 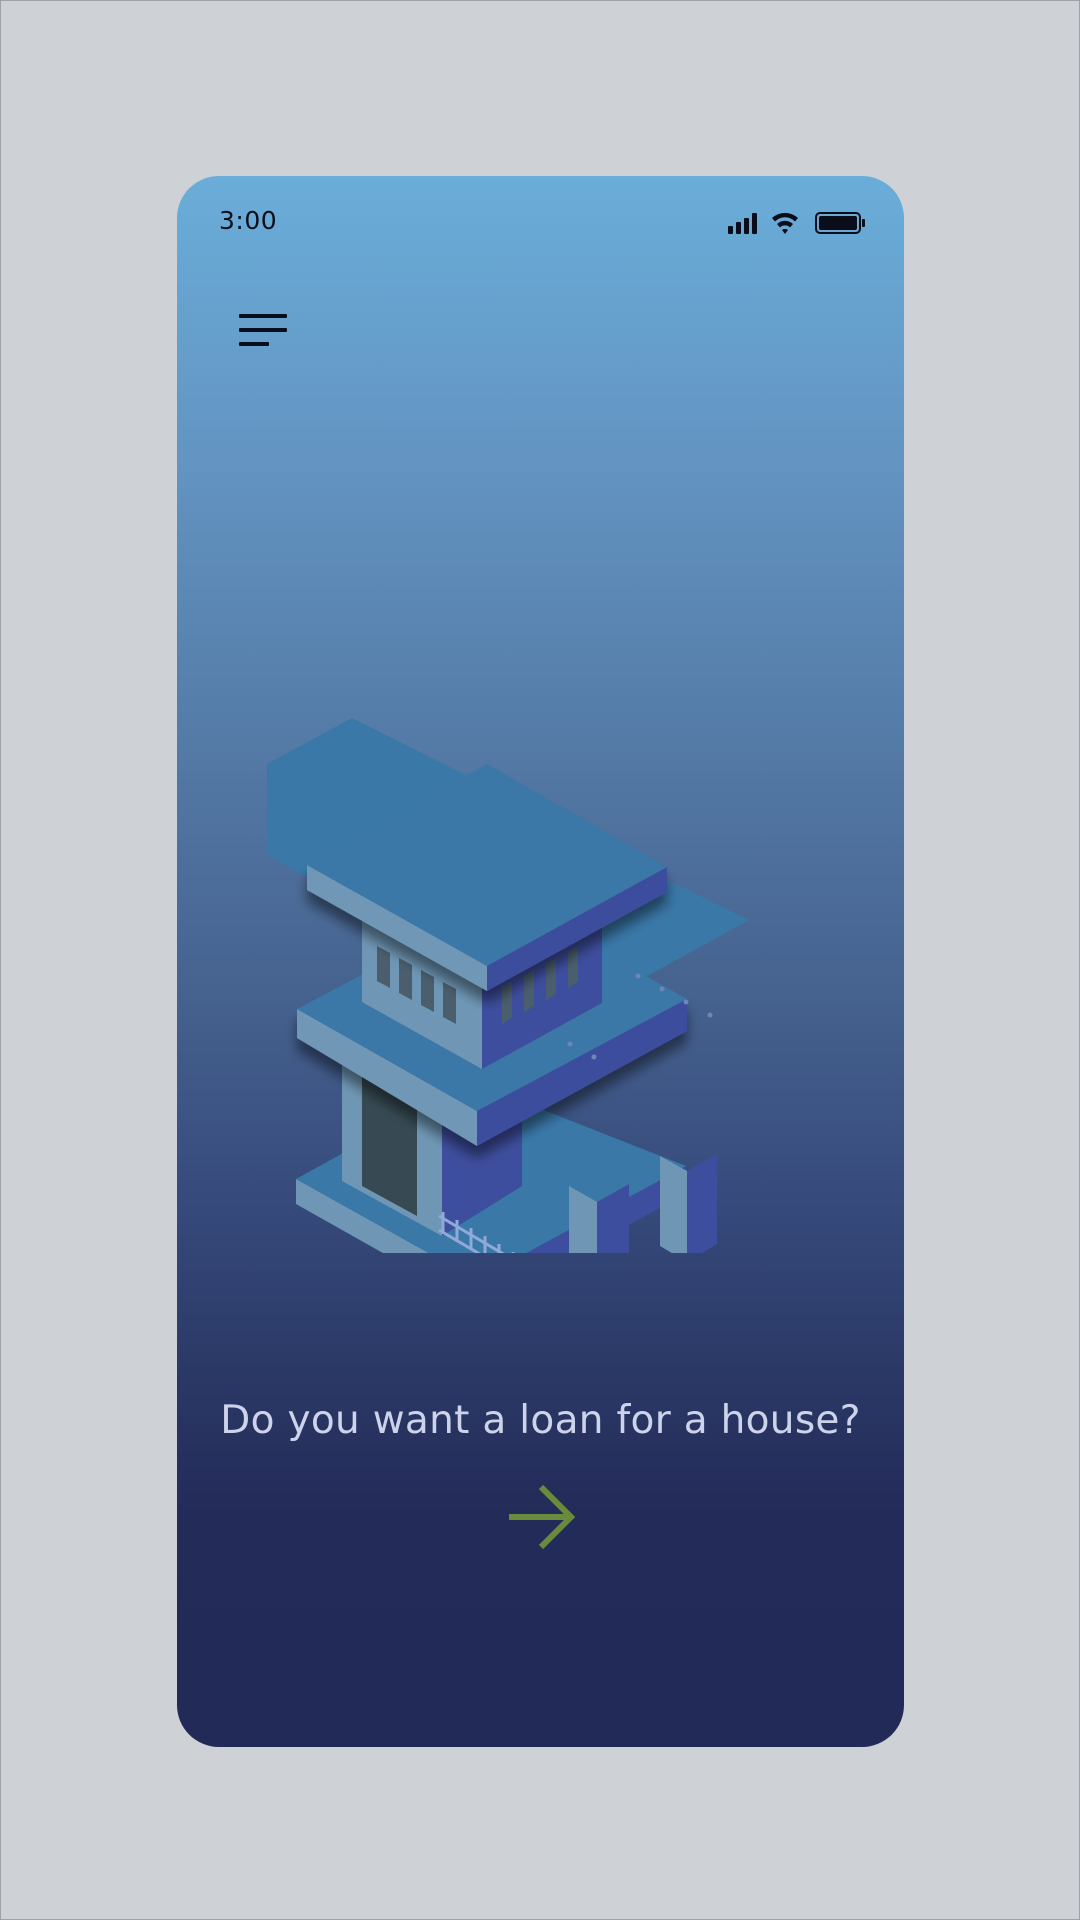 I want to click on hamburger-menu-icon, so click(x=265, y=335).